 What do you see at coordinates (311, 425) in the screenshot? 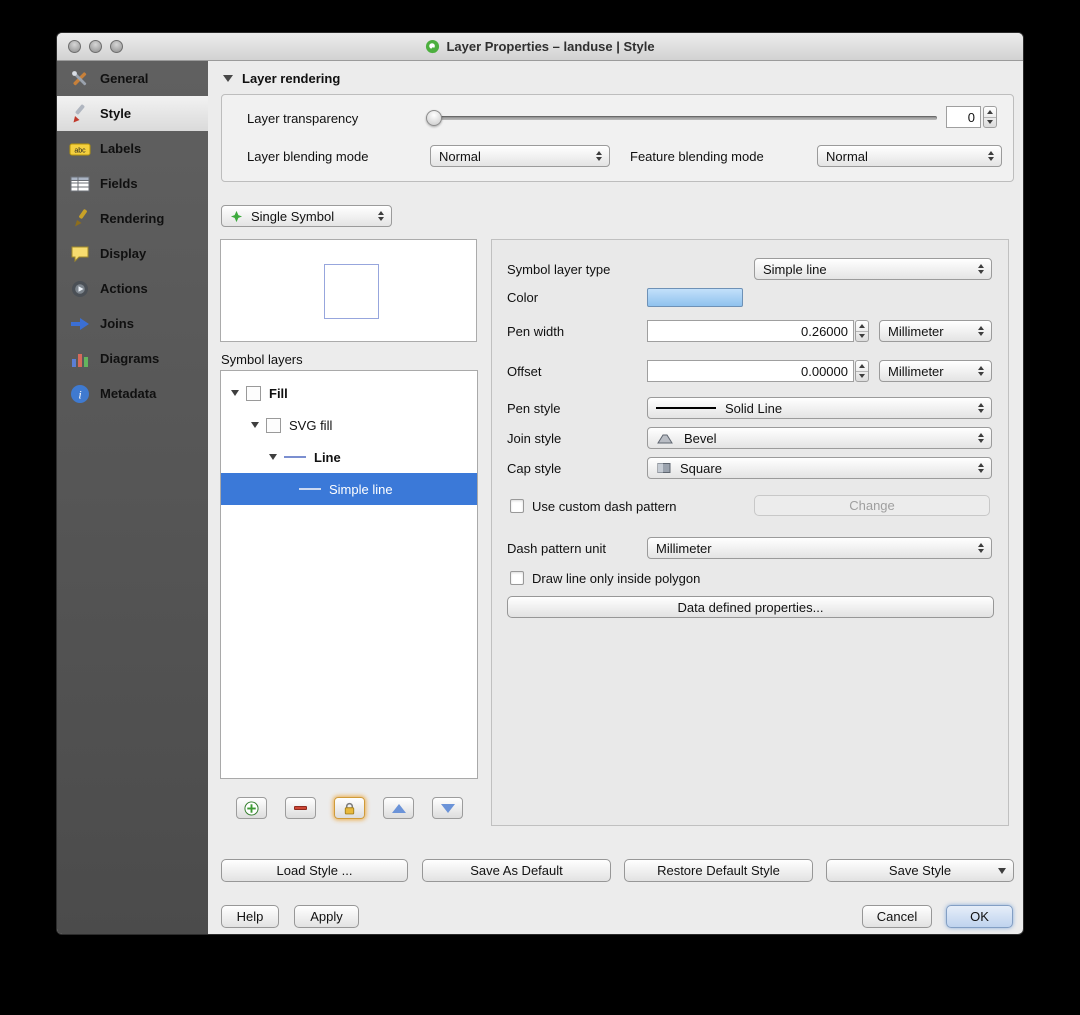
I see `tree-row-label: SVG fill` at bounding box center [311, 425].